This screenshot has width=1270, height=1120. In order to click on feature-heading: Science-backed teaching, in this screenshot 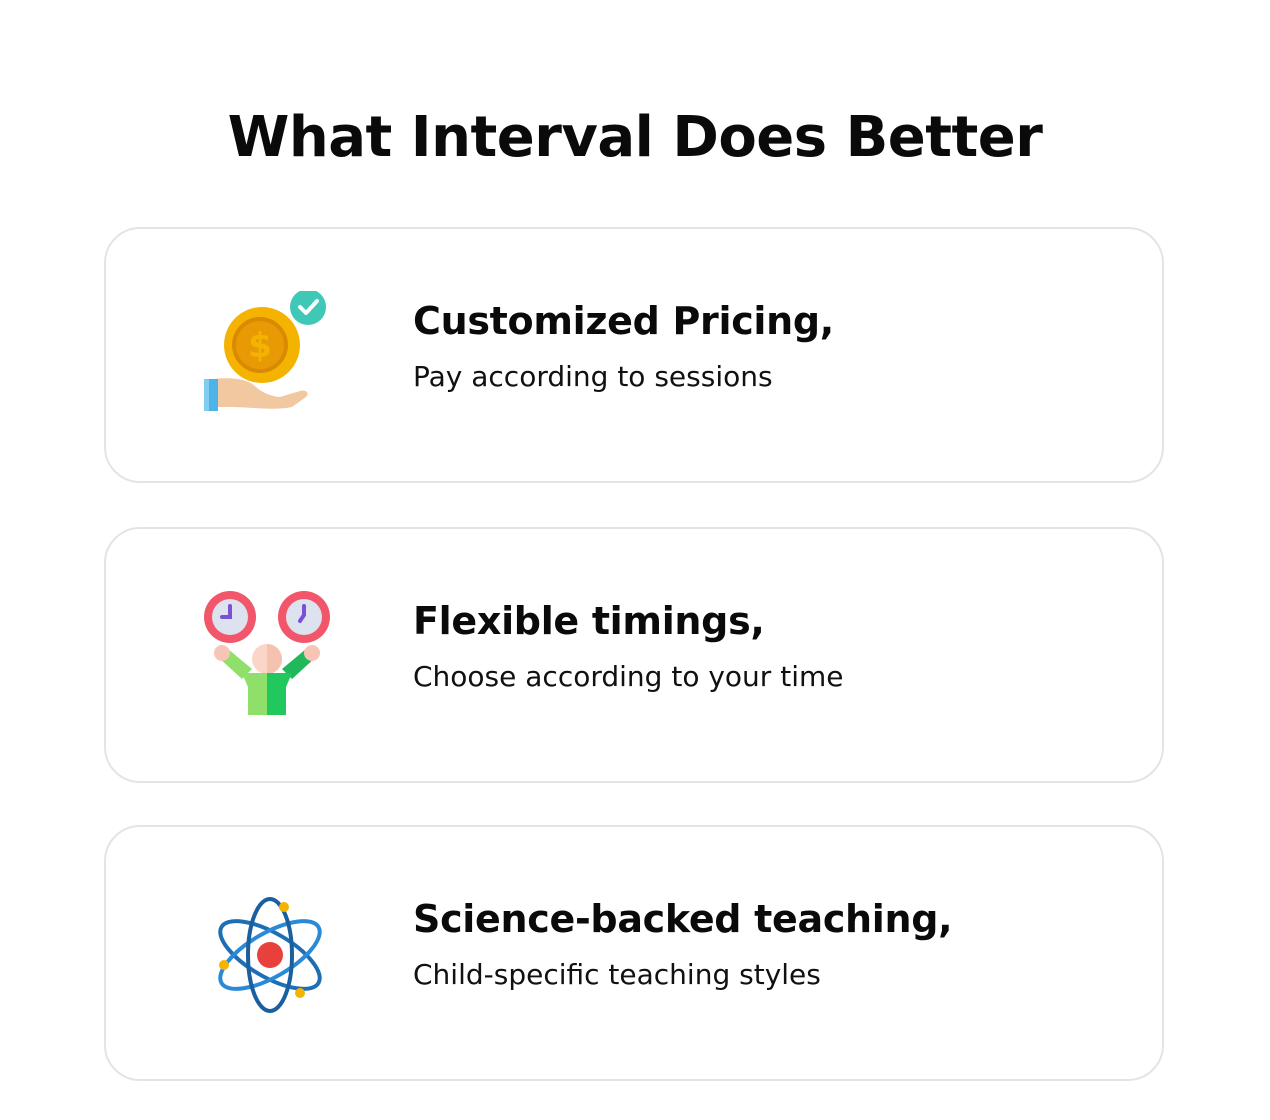, I will do `click(683, 919)`.